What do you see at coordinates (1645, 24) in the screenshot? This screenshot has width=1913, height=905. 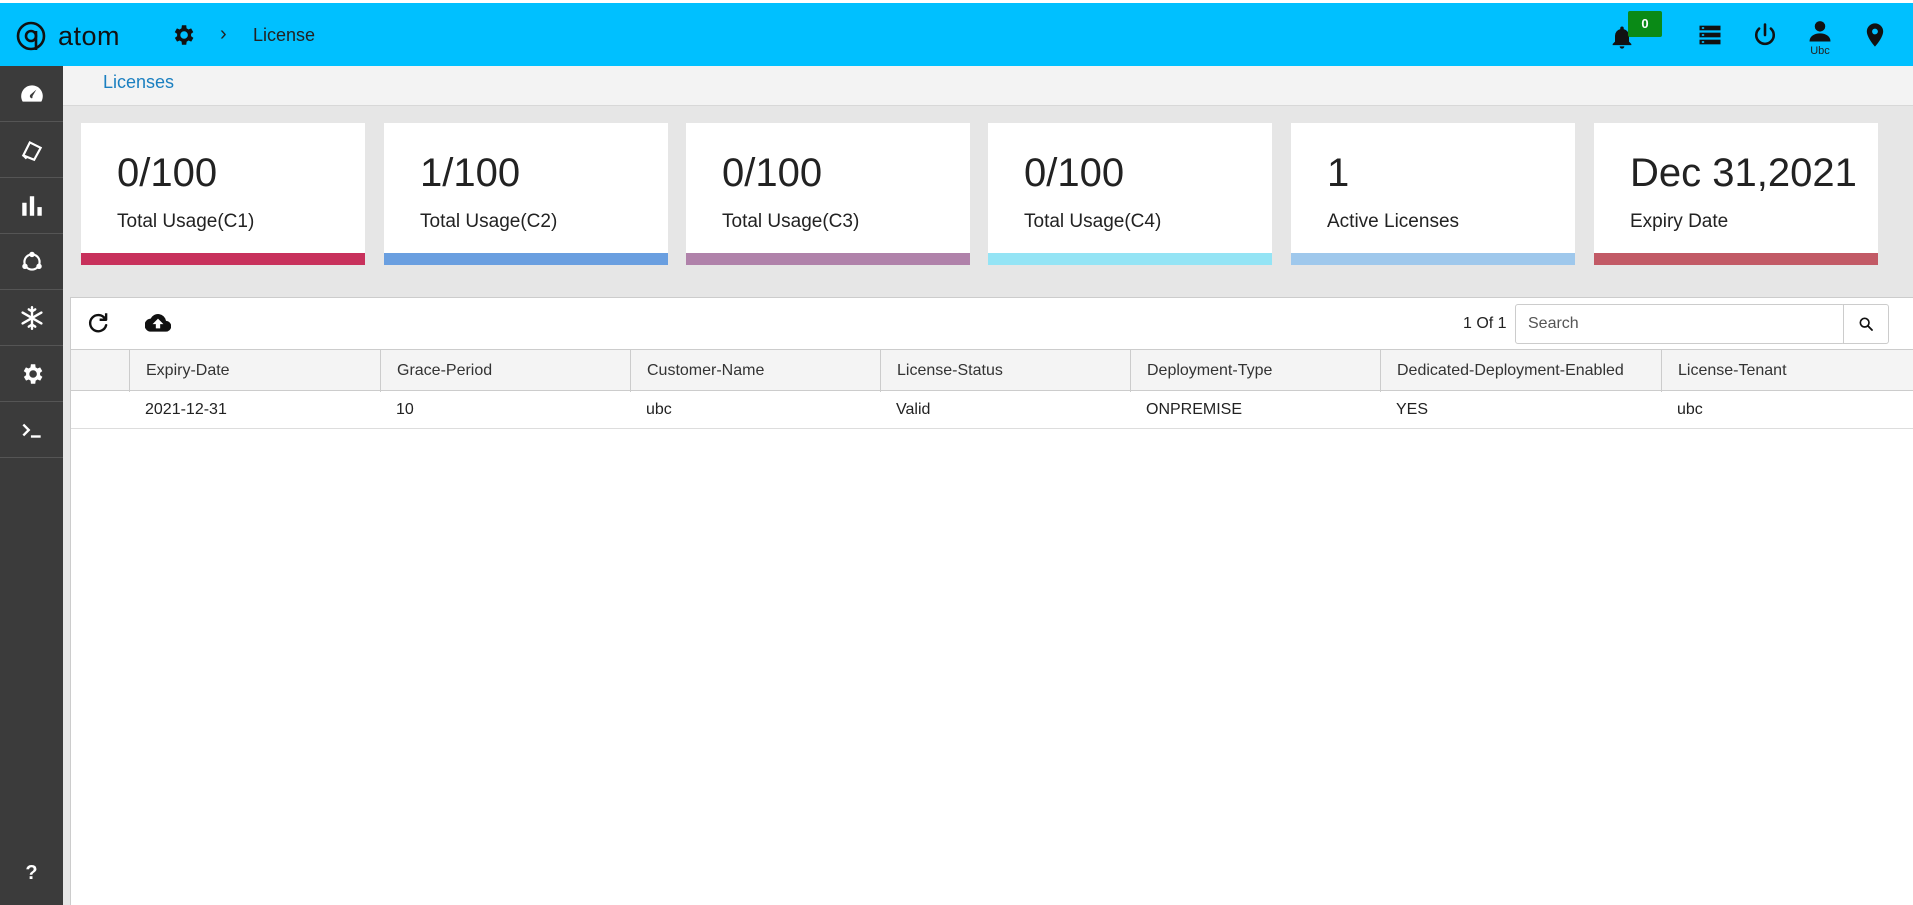 I see `notification-badge: 0` at bounding box center [1645, 24].